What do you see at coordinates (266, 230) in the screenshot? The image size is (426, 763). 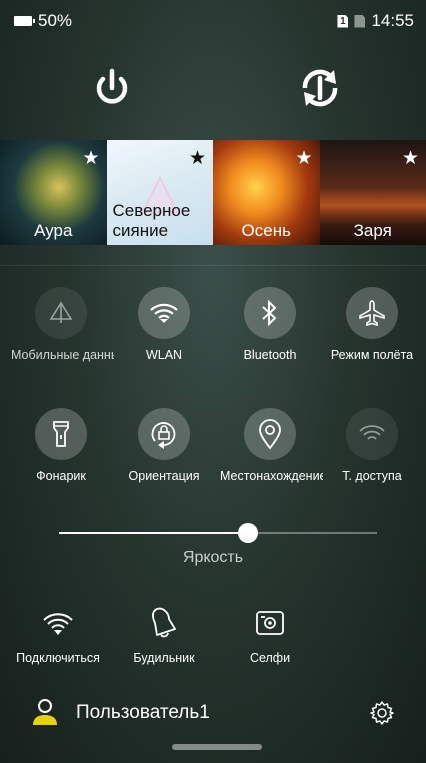 I see `theme-label: Осень` at bounding box center [266, 230].